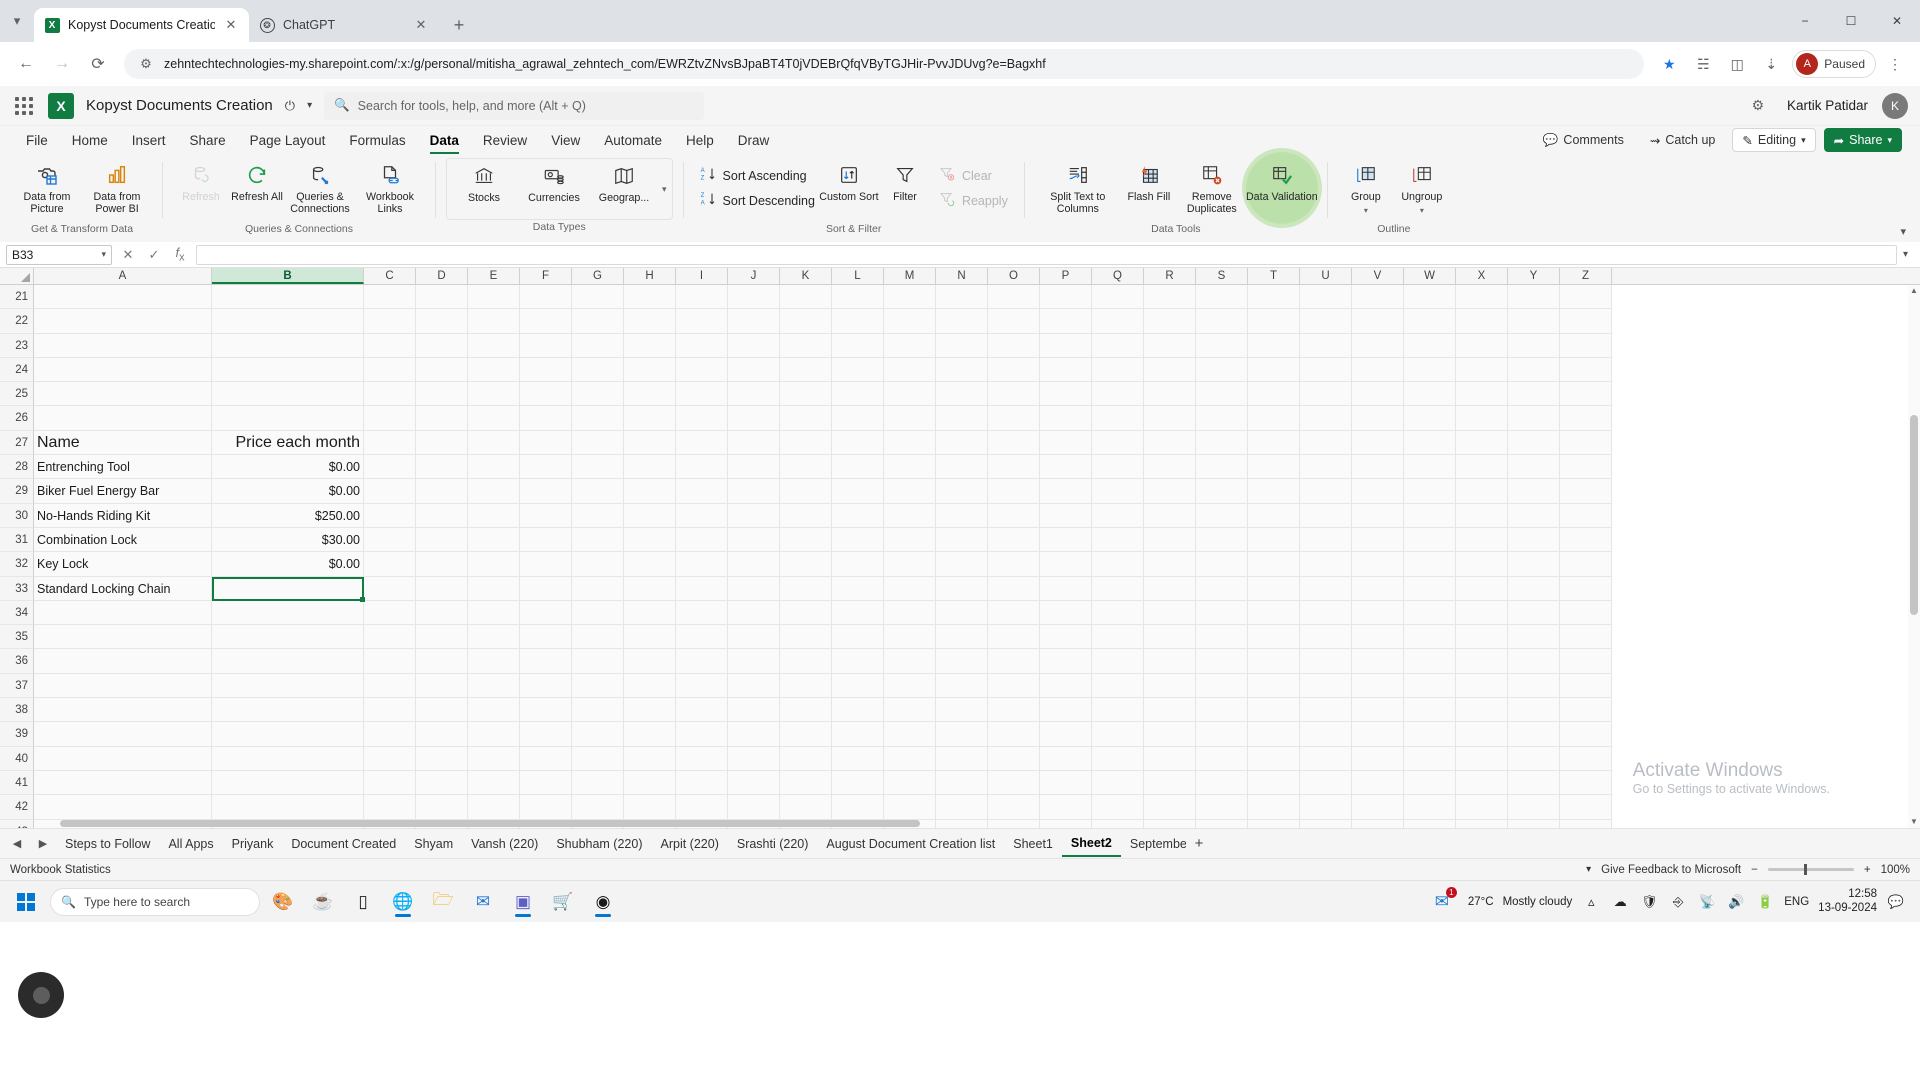 The height and width of the screenshot is (1080, 1920). I want to click on cell-E29, so click(494, 491).